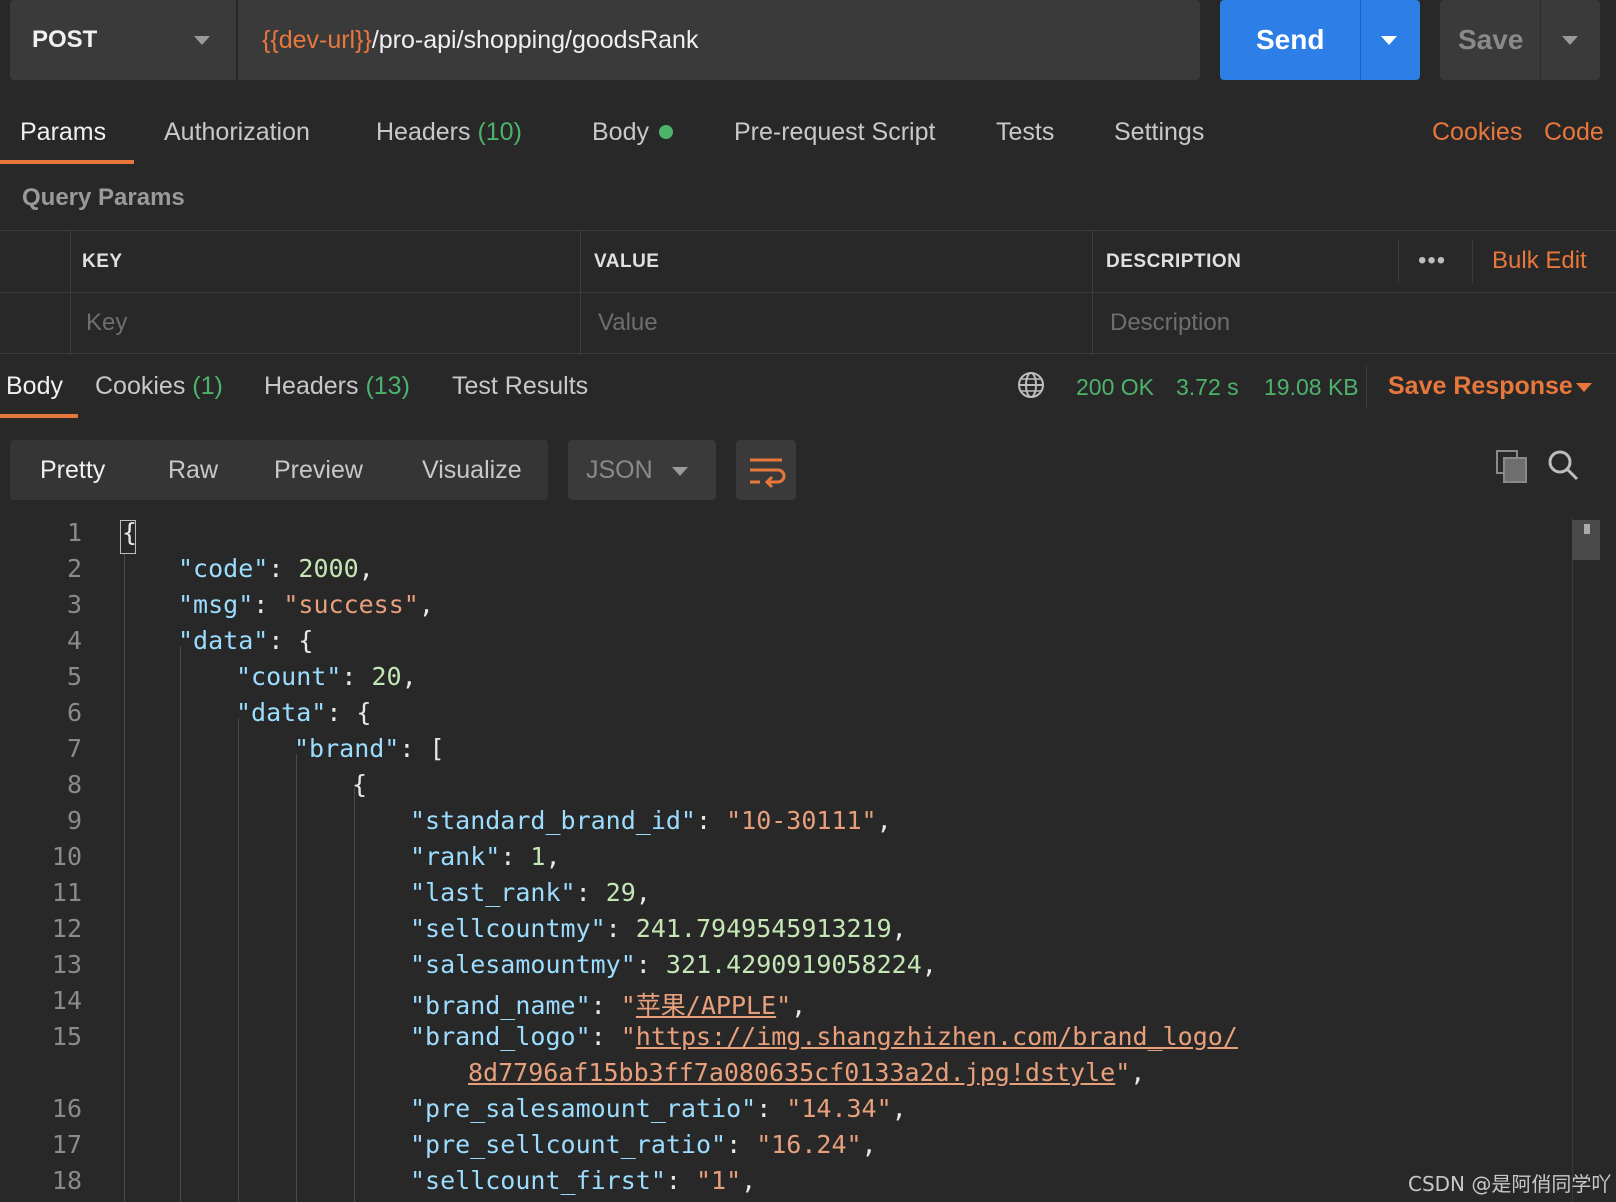 The width and height of the screenshot is (1616, 1202). I want to click on save-button: Save, so click(1520, 40).